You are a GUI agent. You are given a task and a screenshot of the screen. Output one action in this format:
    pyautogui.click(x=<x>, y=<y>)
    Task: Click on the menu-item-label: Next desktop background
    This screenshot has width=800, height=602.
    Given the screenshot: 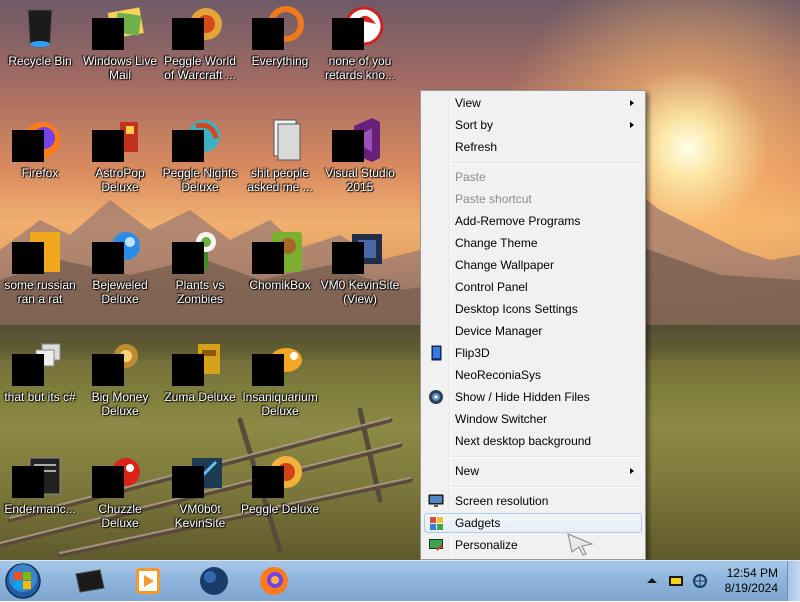 What is the action you would take?
    pyautogui.click(x=523, y=441)
    